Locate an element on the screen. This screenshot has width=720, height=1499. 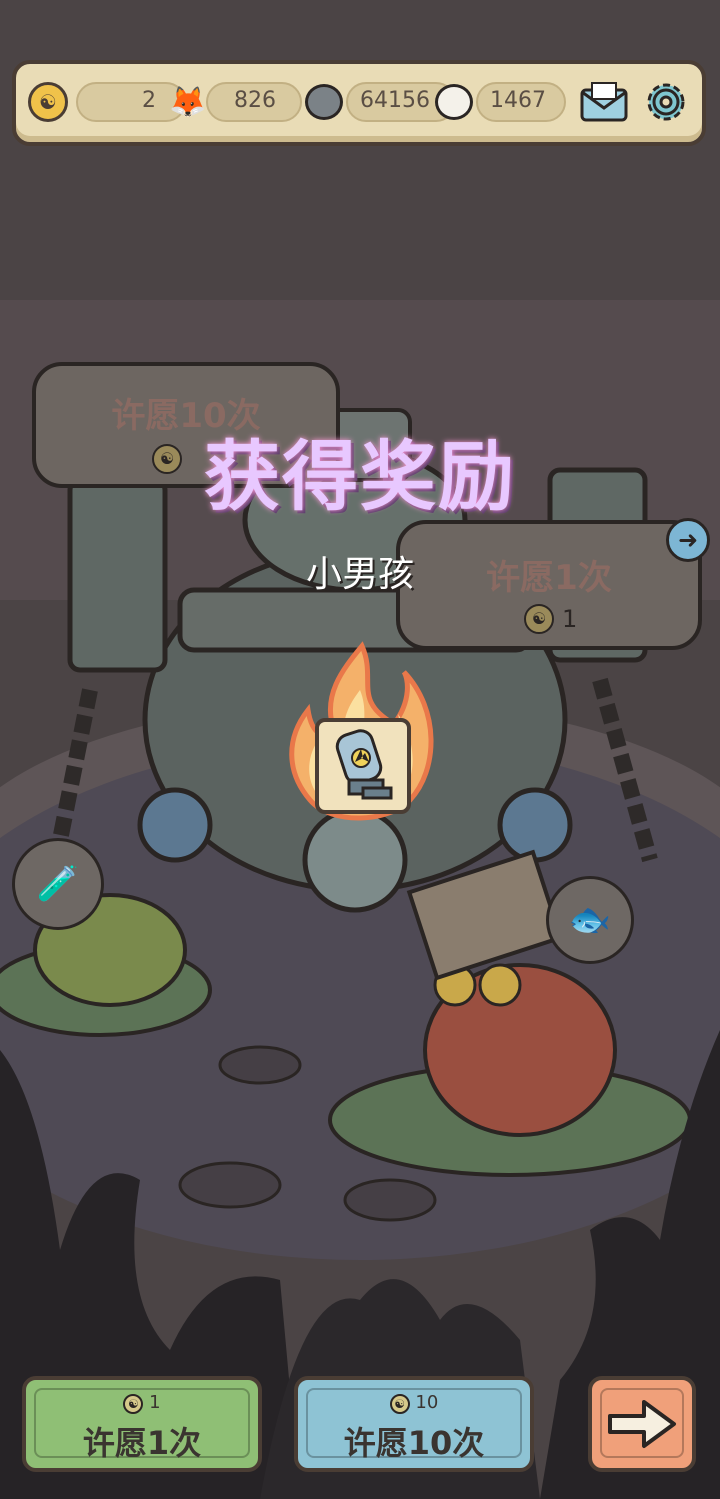
wish-once-cost-value: 1 is located at coordinates (155, 1402).